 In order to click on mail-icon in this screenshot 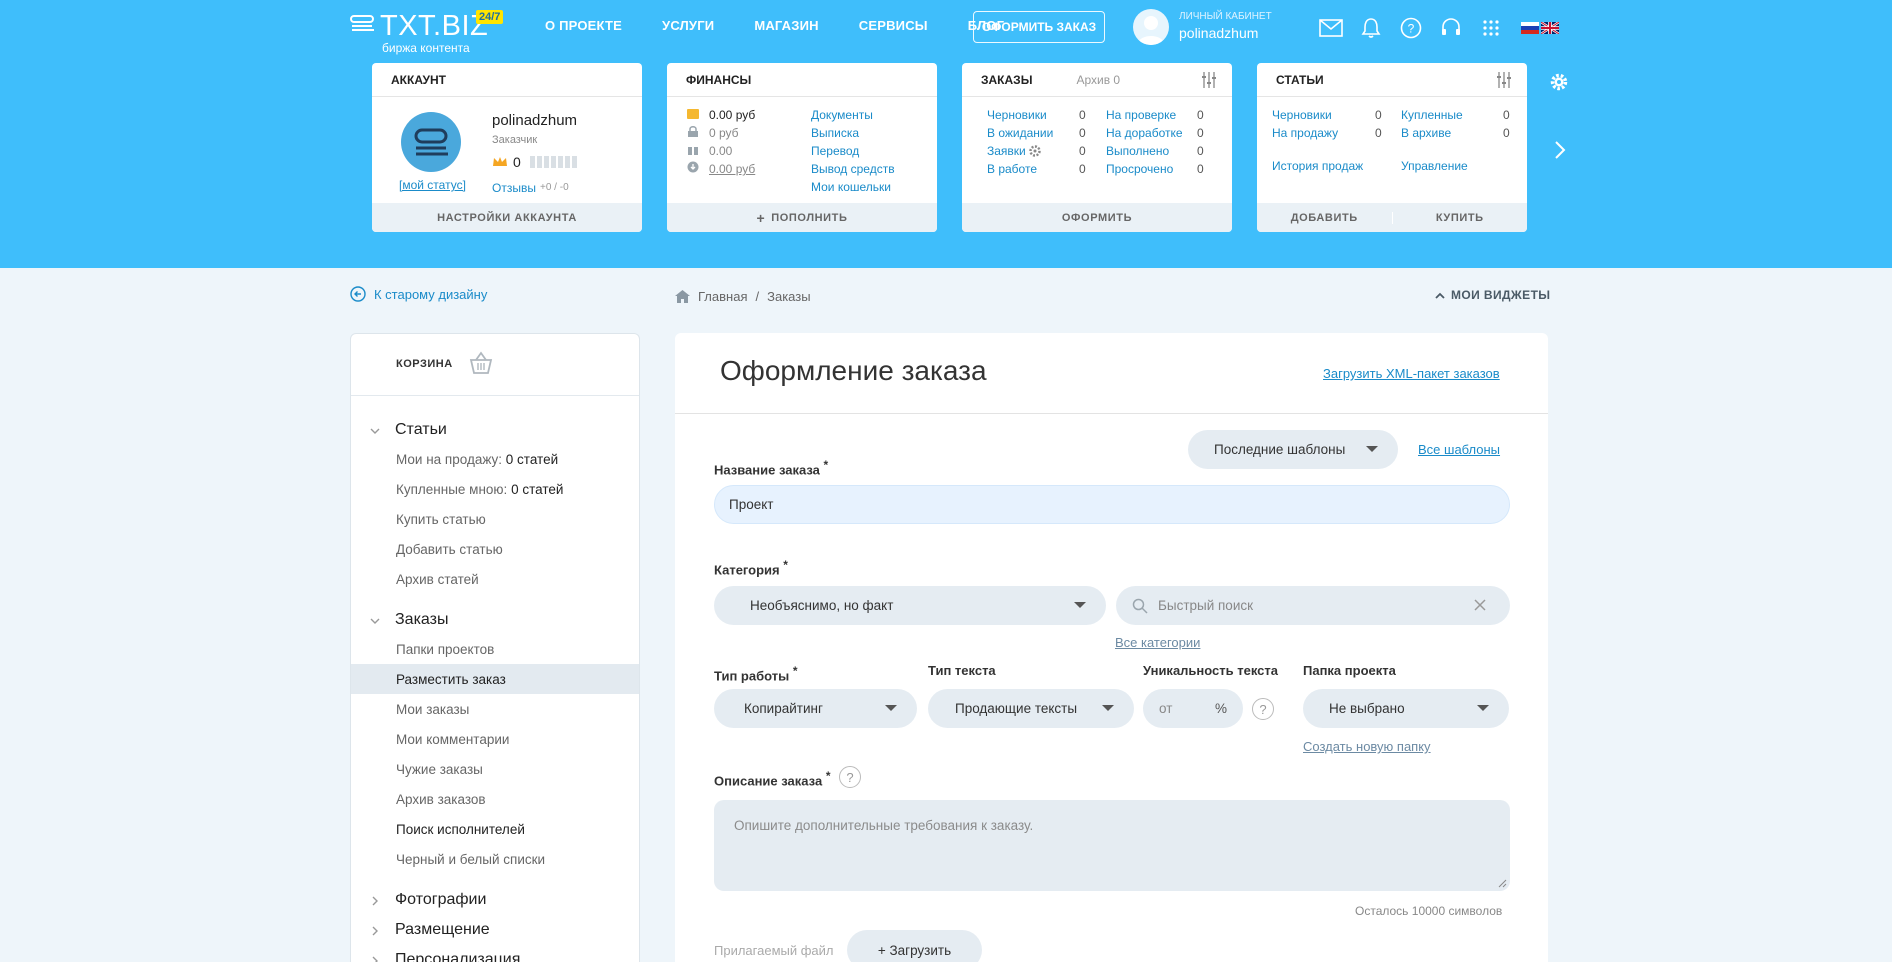, I will do `click(1331, 28)`.